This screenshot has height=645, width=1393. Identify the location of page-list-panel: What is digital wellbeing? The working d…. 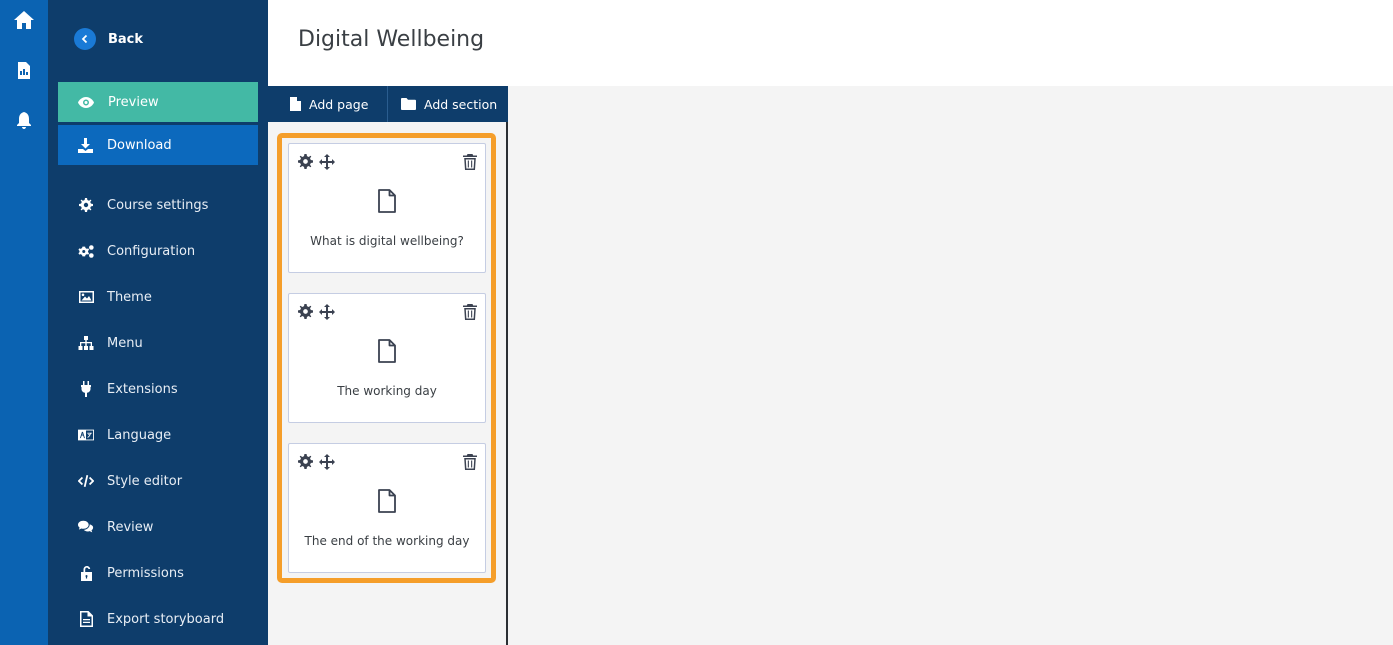
(388, 383).